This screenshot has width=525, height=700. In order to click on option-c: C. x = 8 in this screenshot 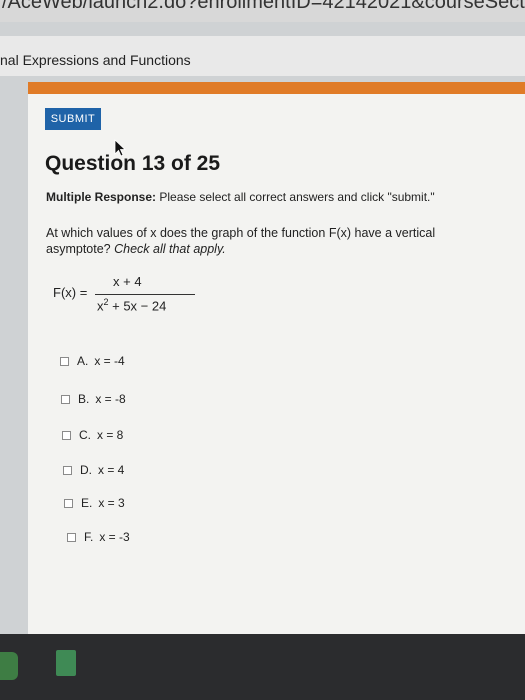, I will do `click(92, 435)`.